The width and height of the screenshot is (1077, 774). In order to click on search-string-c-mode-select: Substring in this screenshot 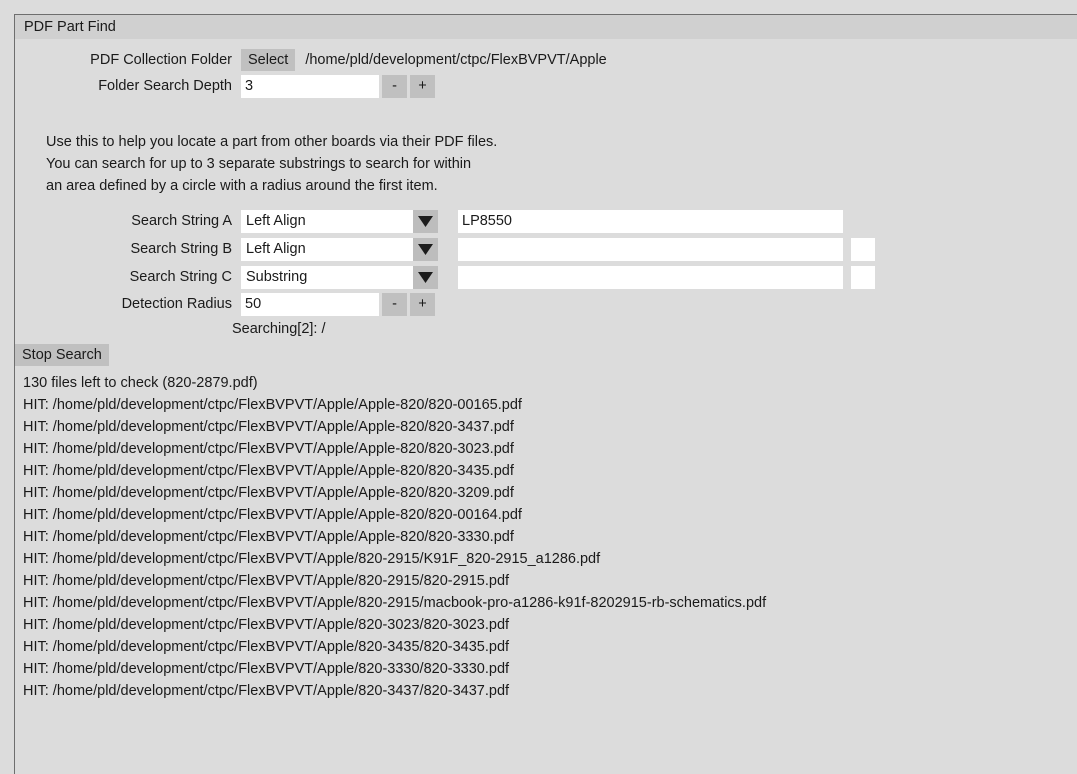, I will do `click(339, 277)`.